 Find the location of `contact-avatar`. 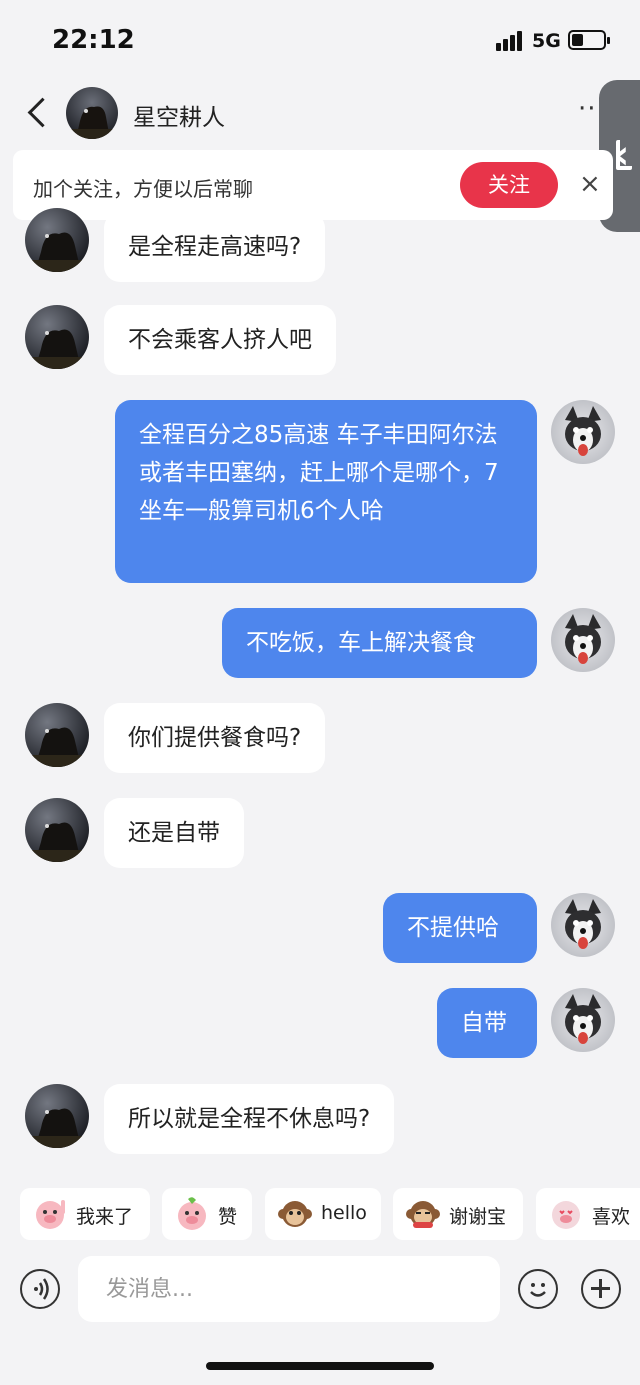

contact-avatar is located at coordinates (92, 113).